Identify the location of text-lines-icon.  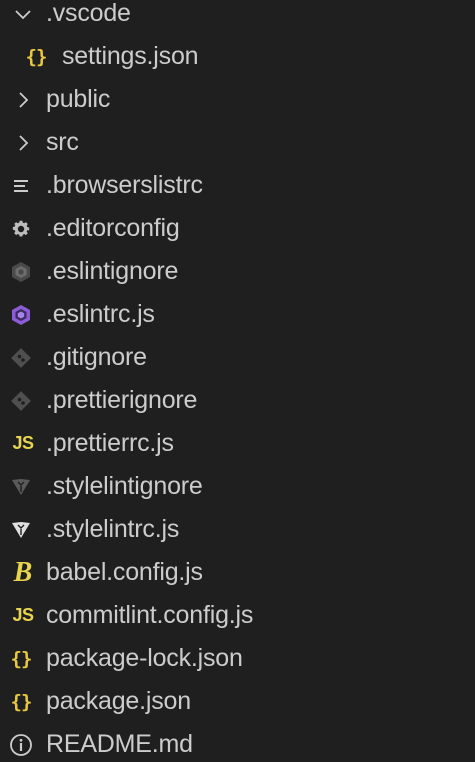
(21, 186).